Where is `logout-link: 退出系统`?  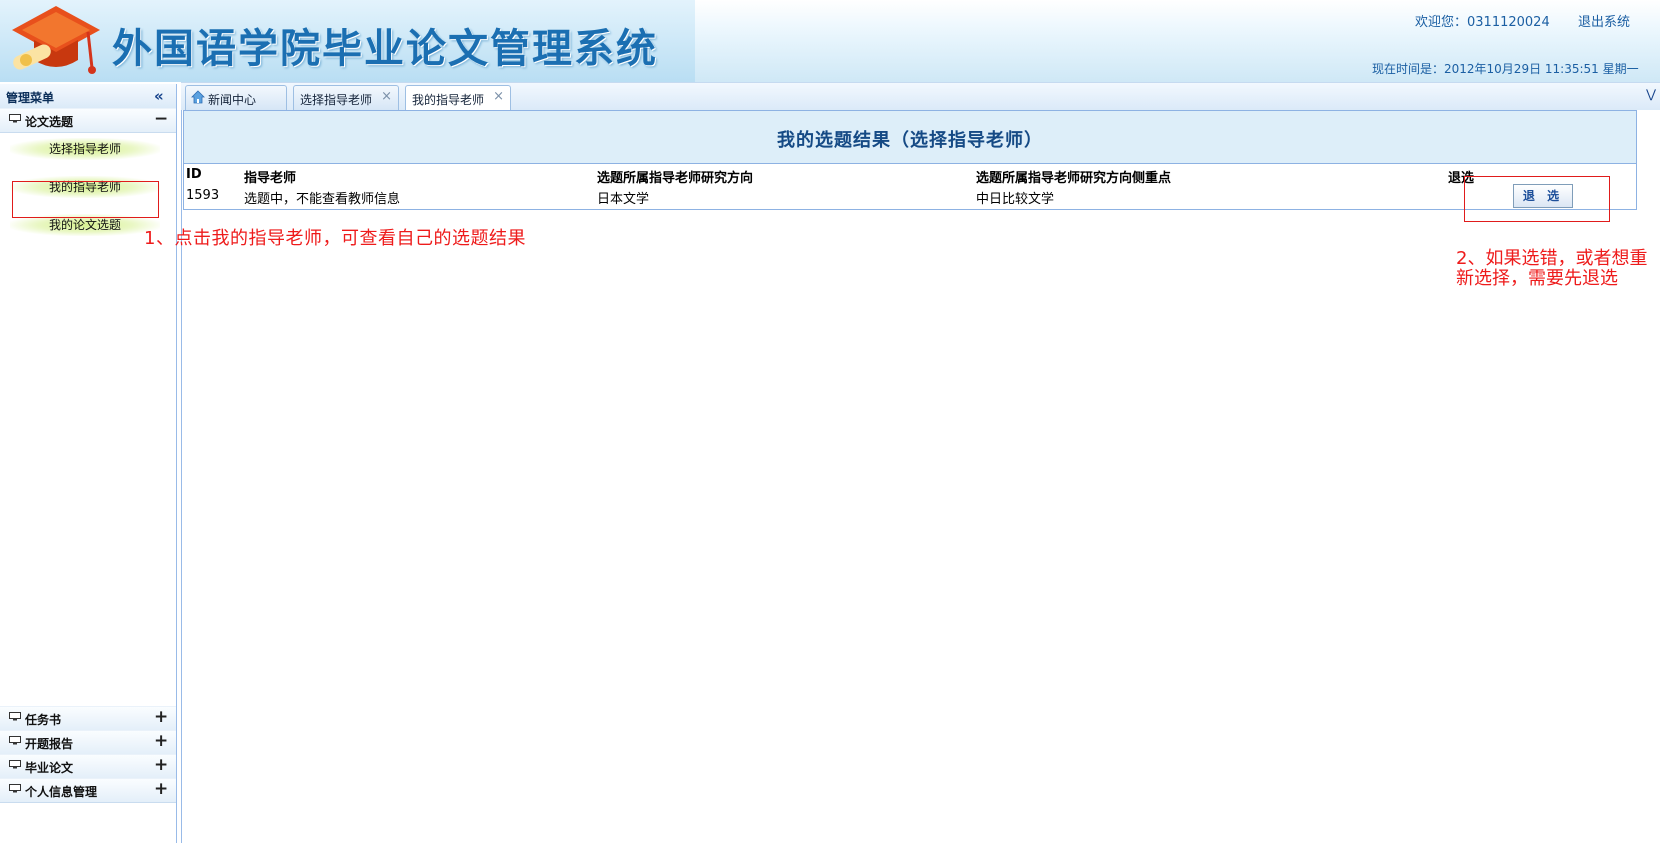 logout-link: 退出系统 is located at coordinates (1604, 20).